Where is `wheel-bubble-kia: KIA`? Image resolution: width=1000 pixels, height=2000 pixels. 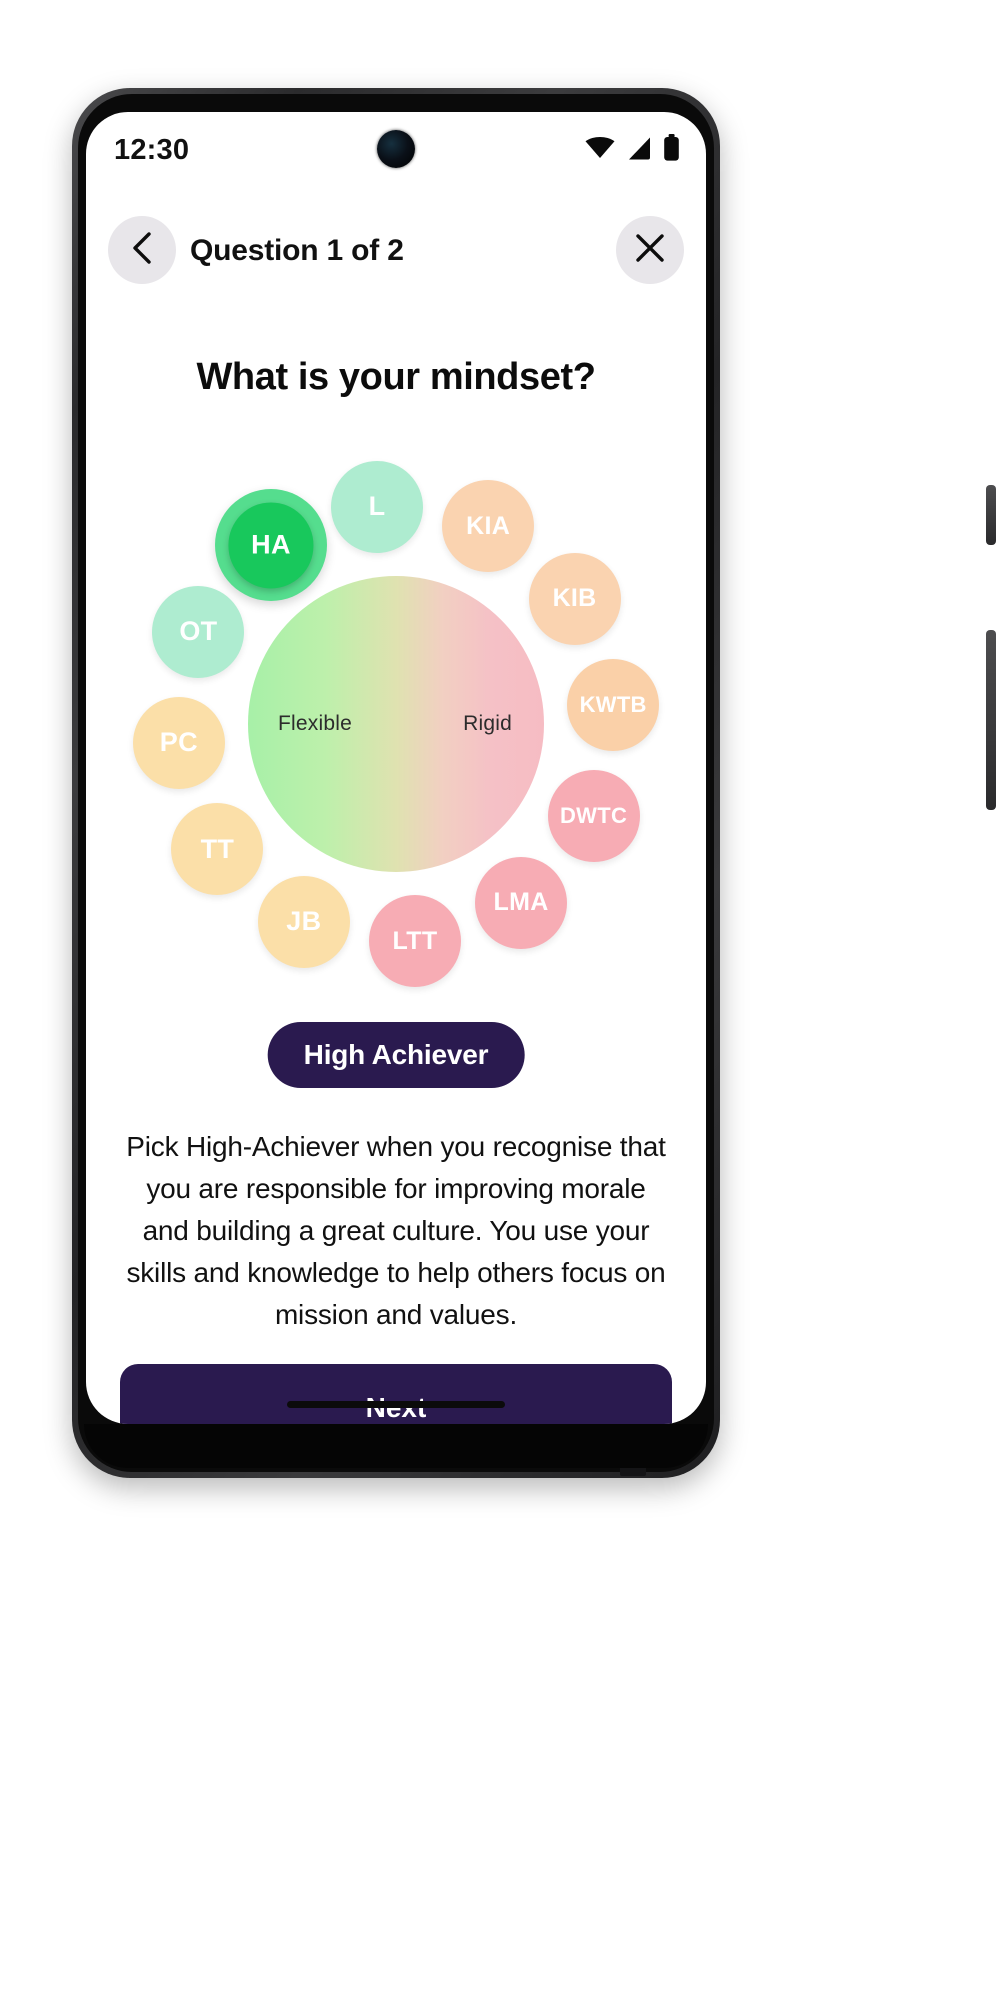
wheel-bubble-kia: KIA is located at coordinates (488, 526).